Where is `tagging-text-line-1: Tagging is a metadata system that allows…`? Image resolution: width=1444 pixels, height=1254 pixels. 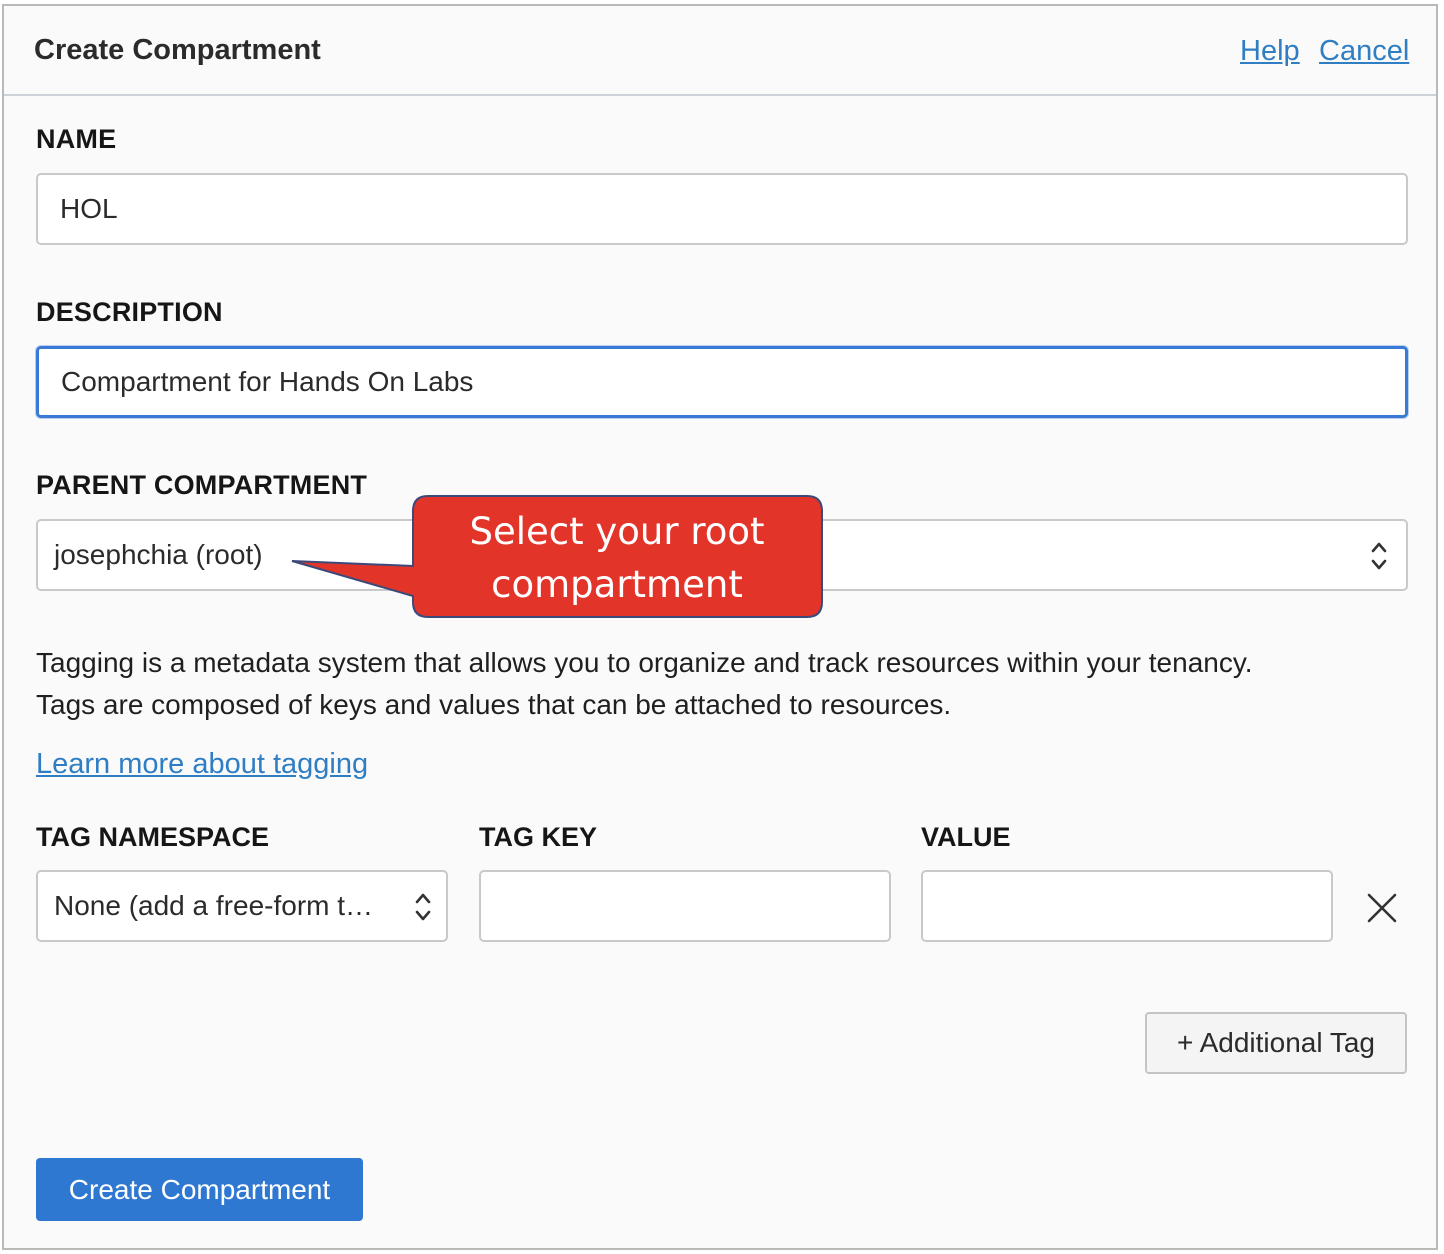 tagging-text-line-1: Tagging is a metadata system that allows… is located at coordinates (644, 662).